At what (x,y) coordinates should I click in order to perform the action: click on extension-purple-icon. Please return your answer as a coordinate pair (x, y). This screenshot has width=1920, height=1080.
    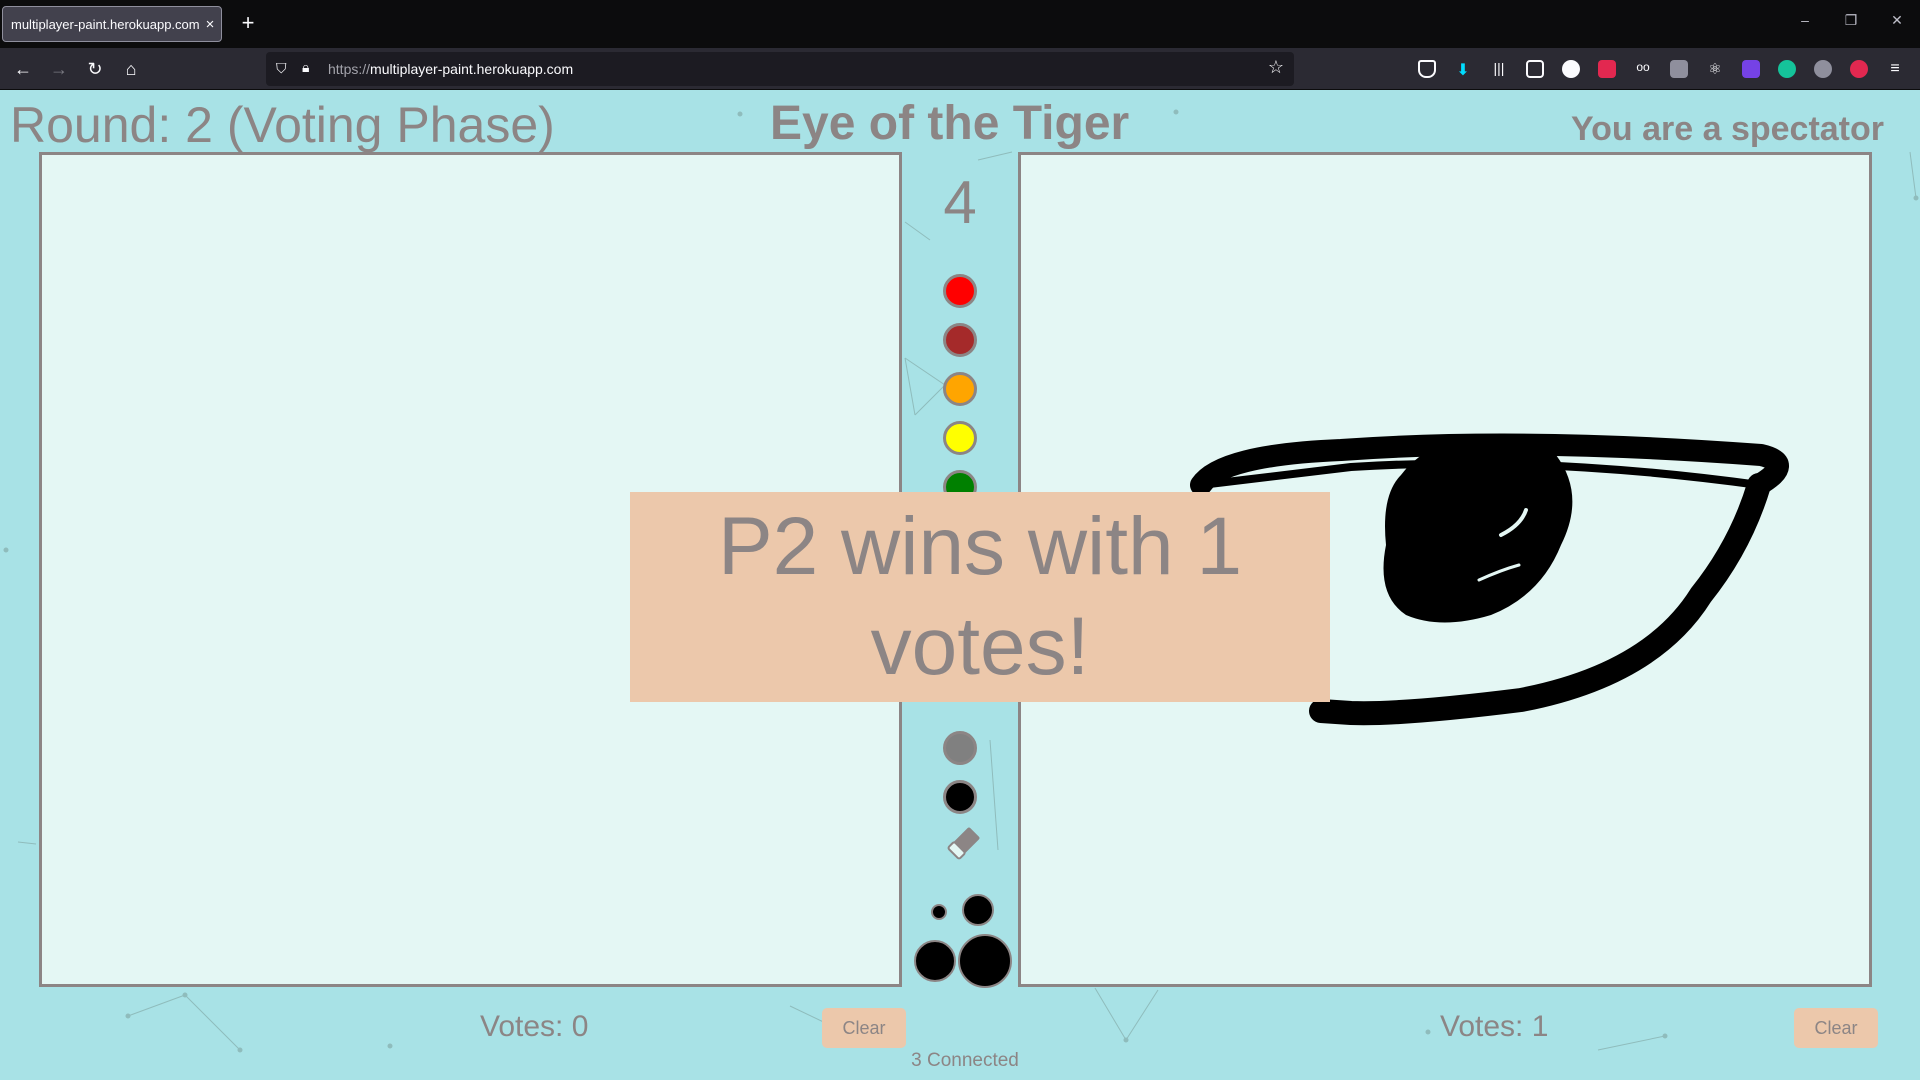
    Looking at the image, I should click on (1751, 69).